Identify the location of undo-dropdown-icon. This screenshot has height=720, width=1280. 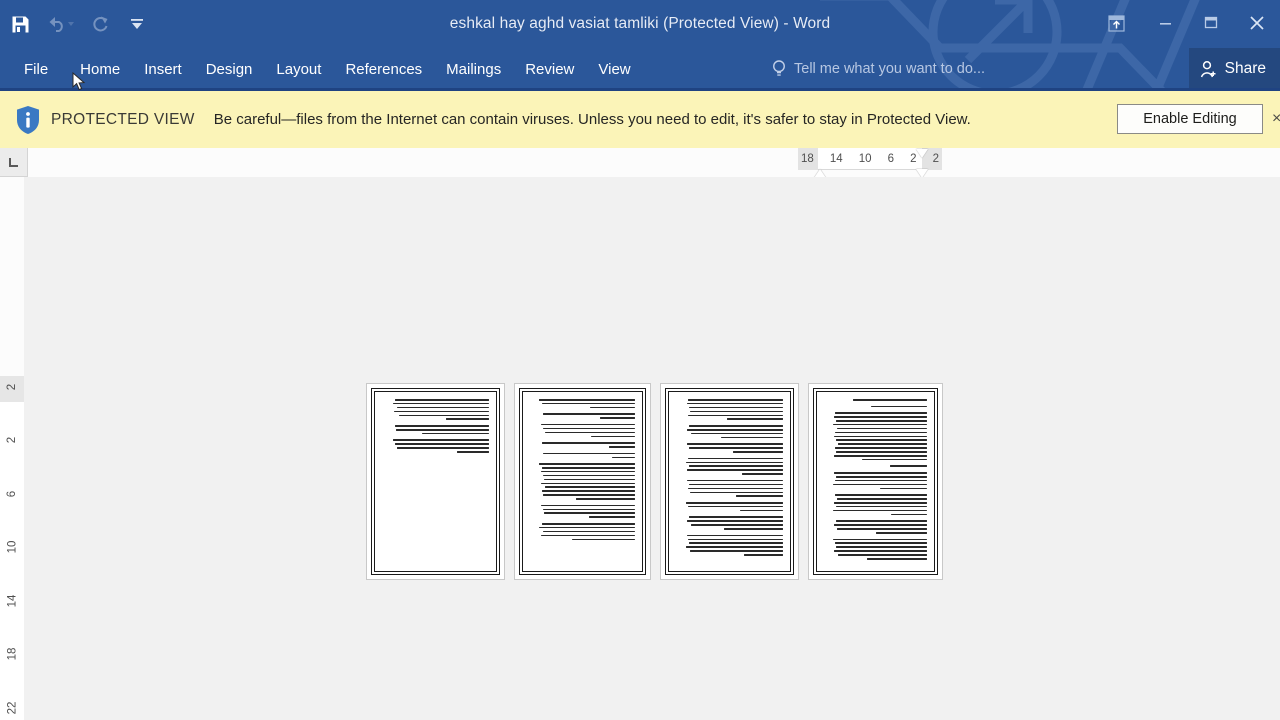
(70, 24).